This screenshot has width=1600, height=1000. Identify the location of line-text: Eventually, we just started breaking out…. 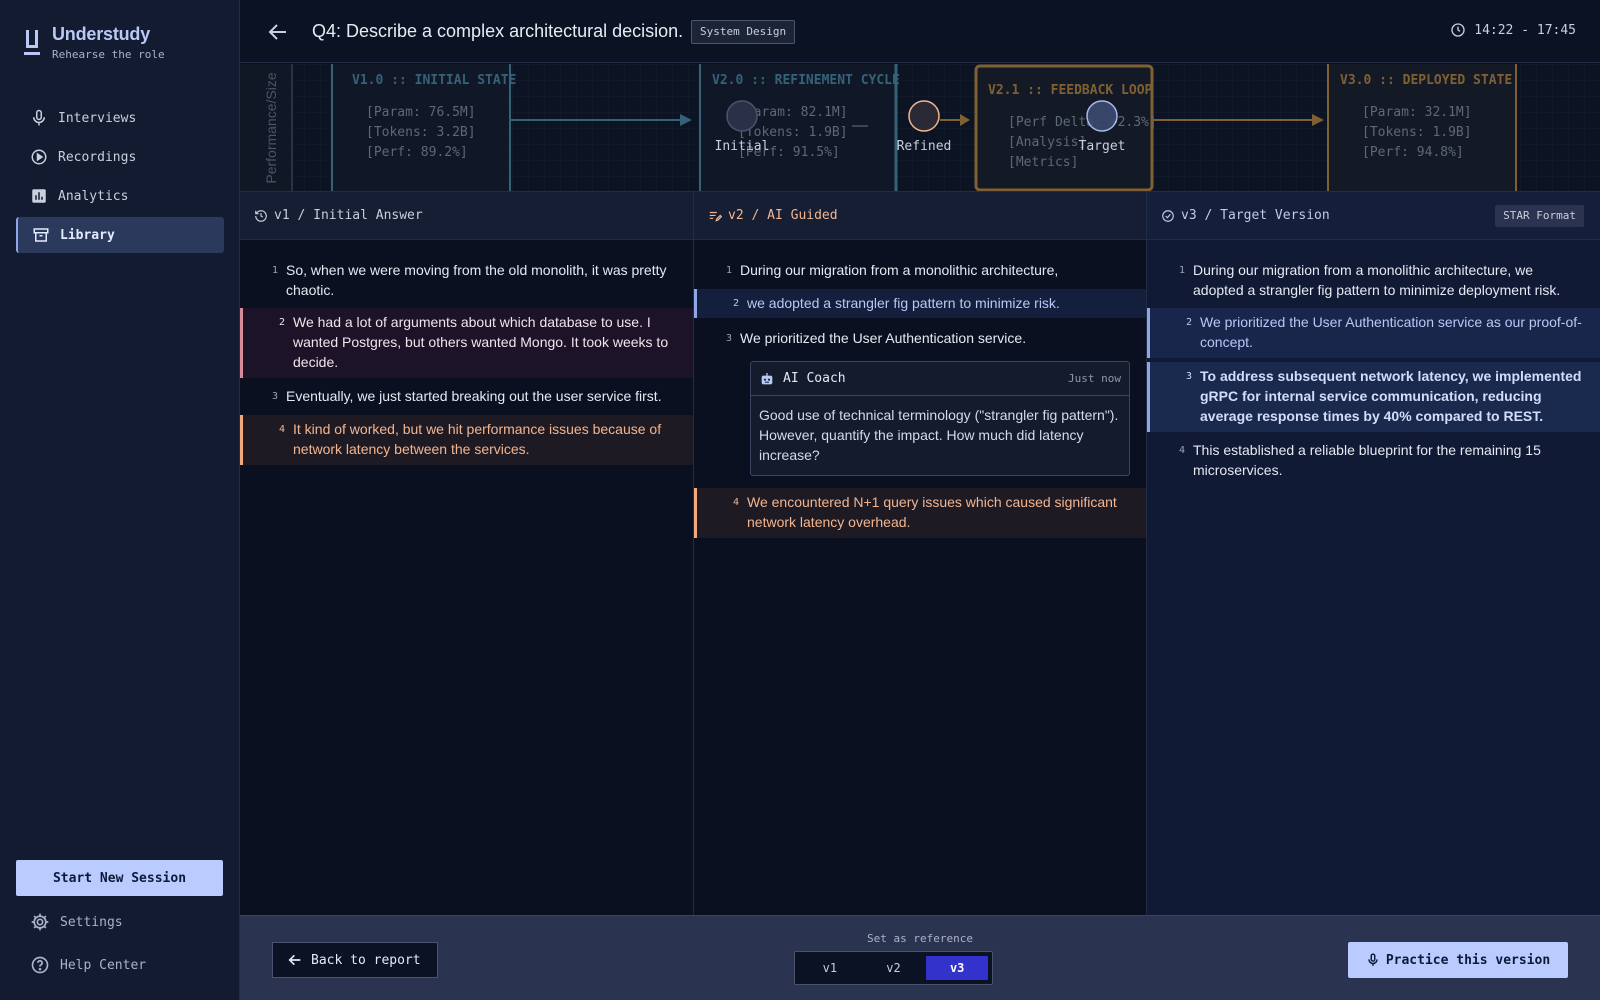
(474, 396).